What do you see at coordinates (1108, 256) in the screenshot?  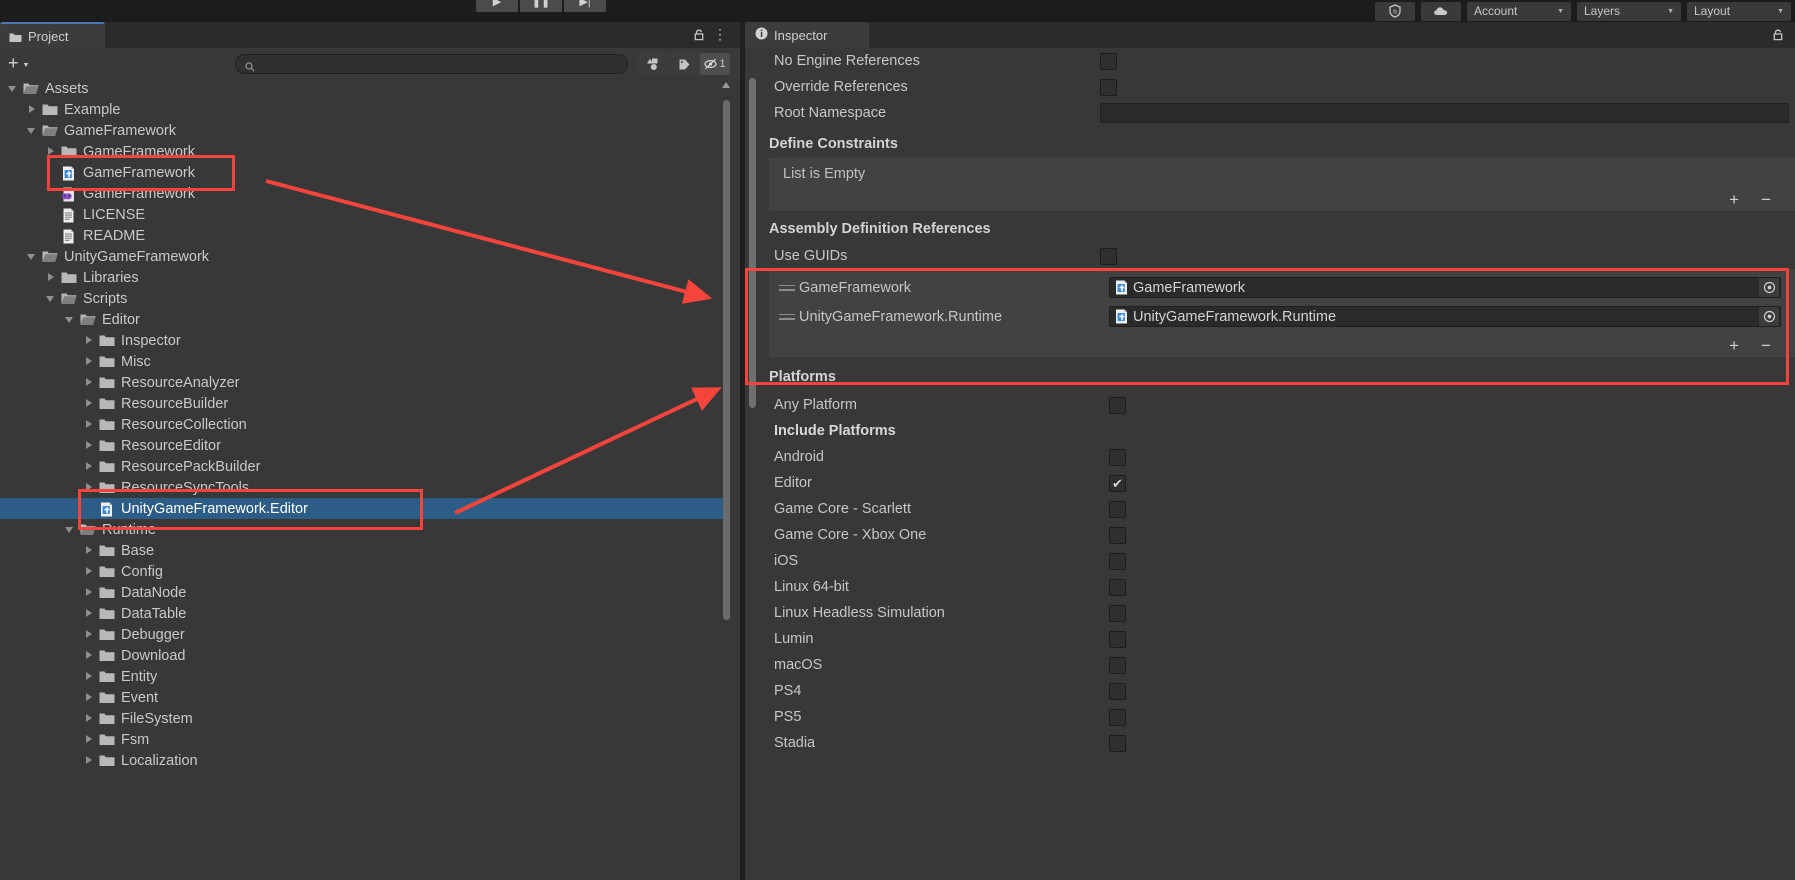 I see `use-guids-checkbox` at bounding box center [1108, 256].